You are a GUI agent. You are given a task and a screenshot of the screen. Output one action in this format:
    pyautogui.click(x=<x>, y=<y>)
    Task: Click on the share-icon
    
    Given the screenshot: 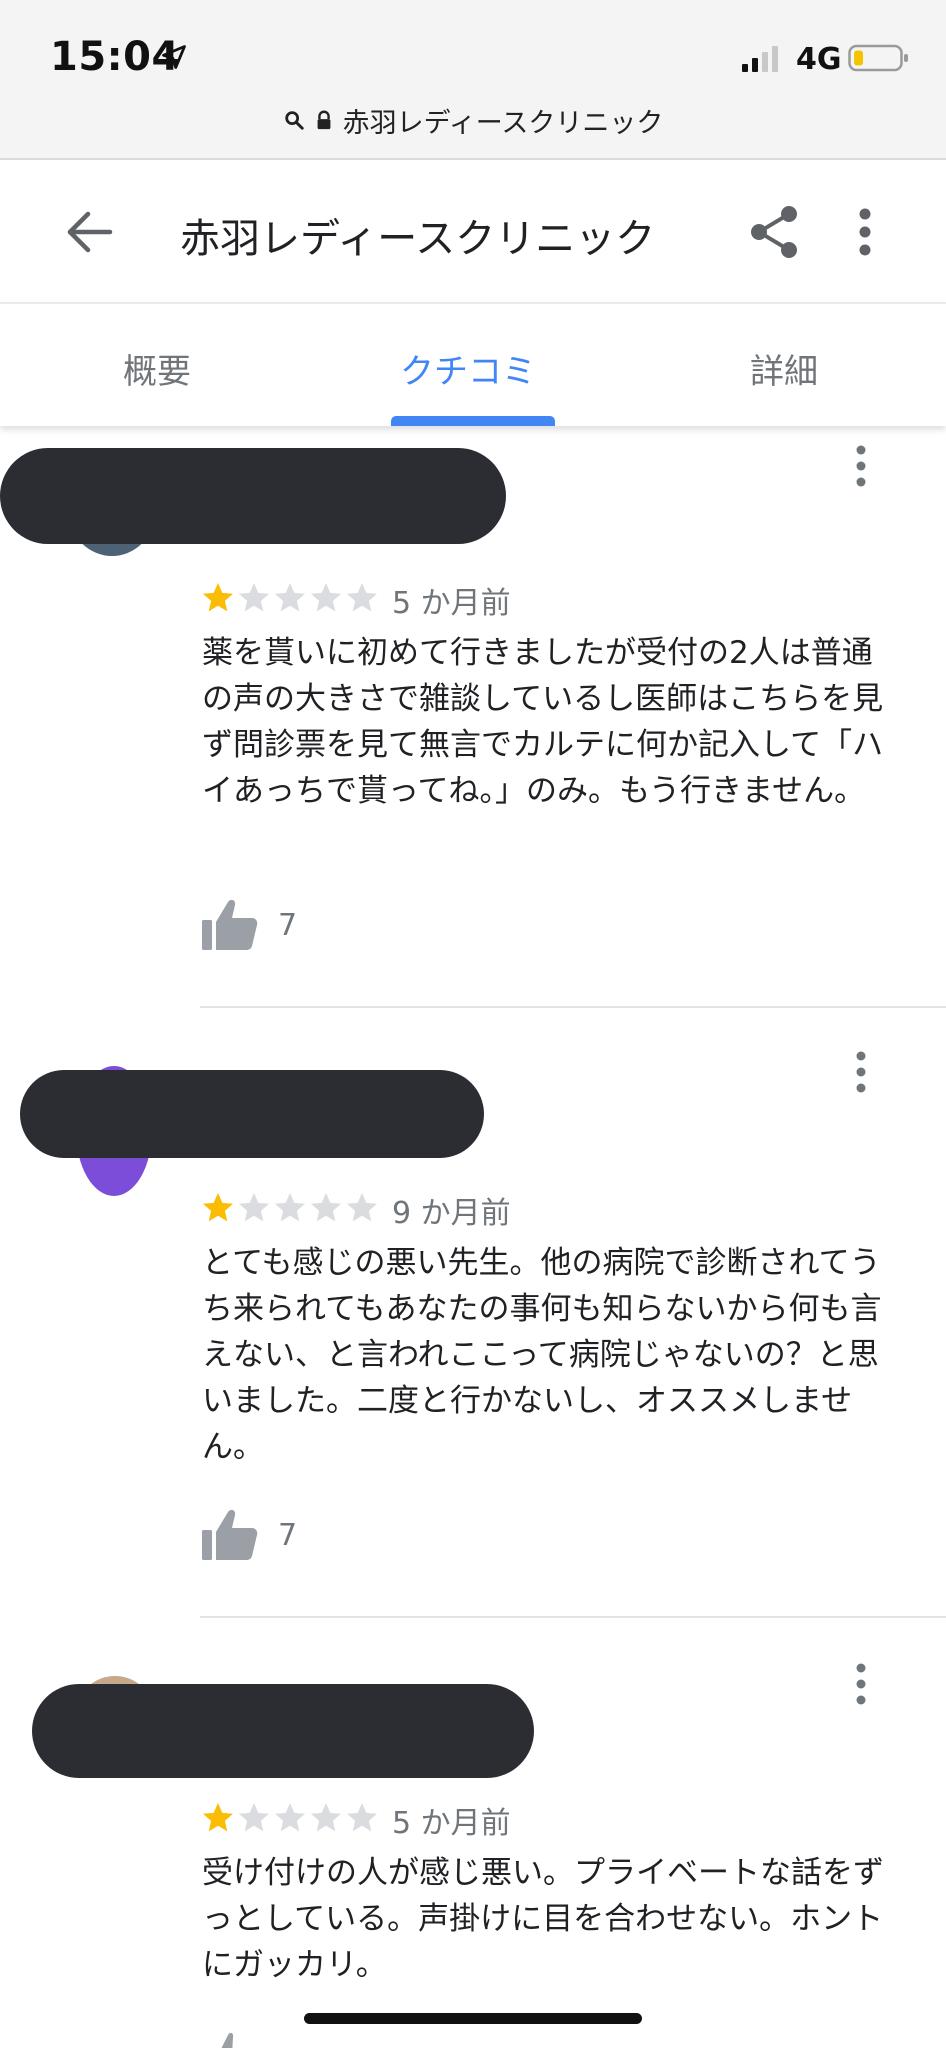 What is the action you would take?
    pyautogui.click(x=775, y=232)
    